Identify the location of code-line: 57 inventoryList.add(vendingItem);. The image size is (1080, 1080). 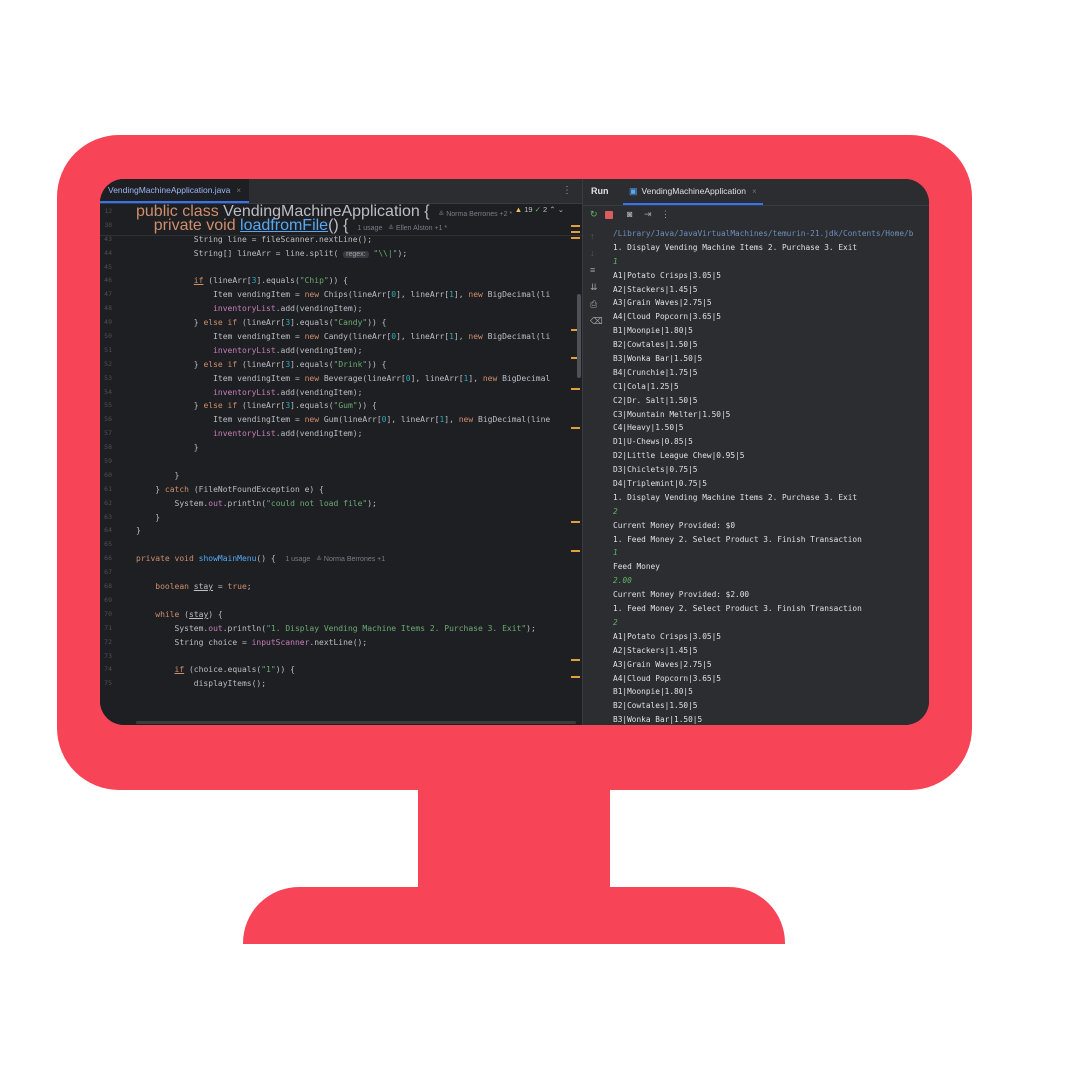
(341, 434).